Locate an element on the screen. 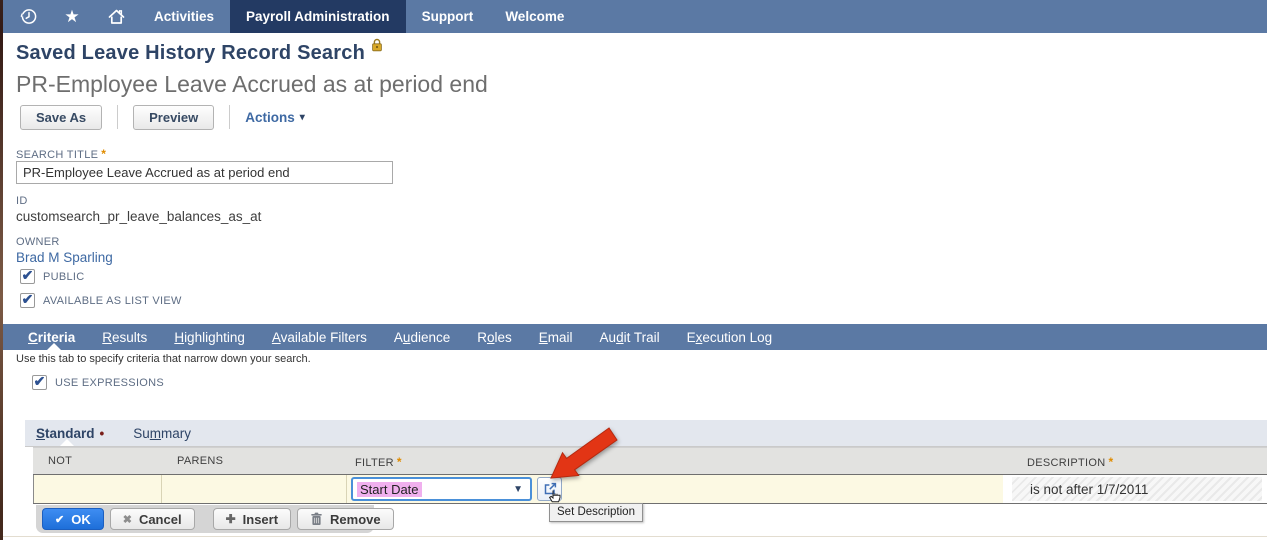  available-list-view-checkbox: ✔ is located at coordinates (27, 299).